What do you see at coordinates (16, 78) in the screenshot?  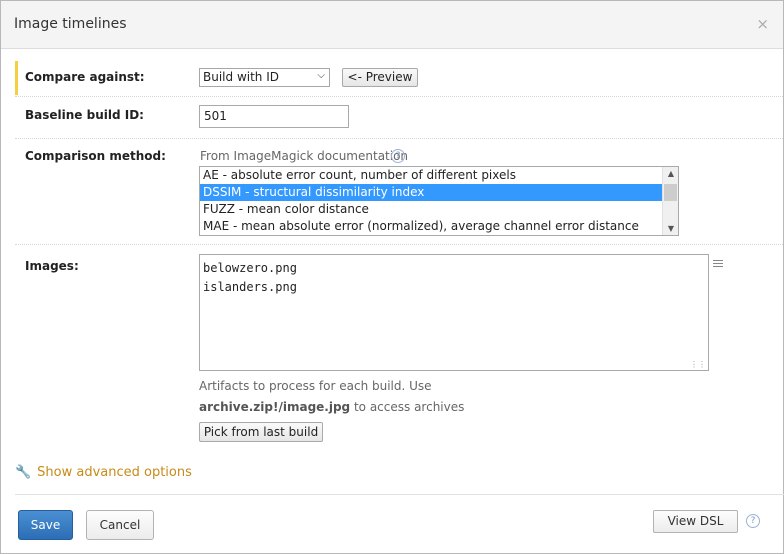 I see `required-accent-bar` at bounding box center [16, 78].